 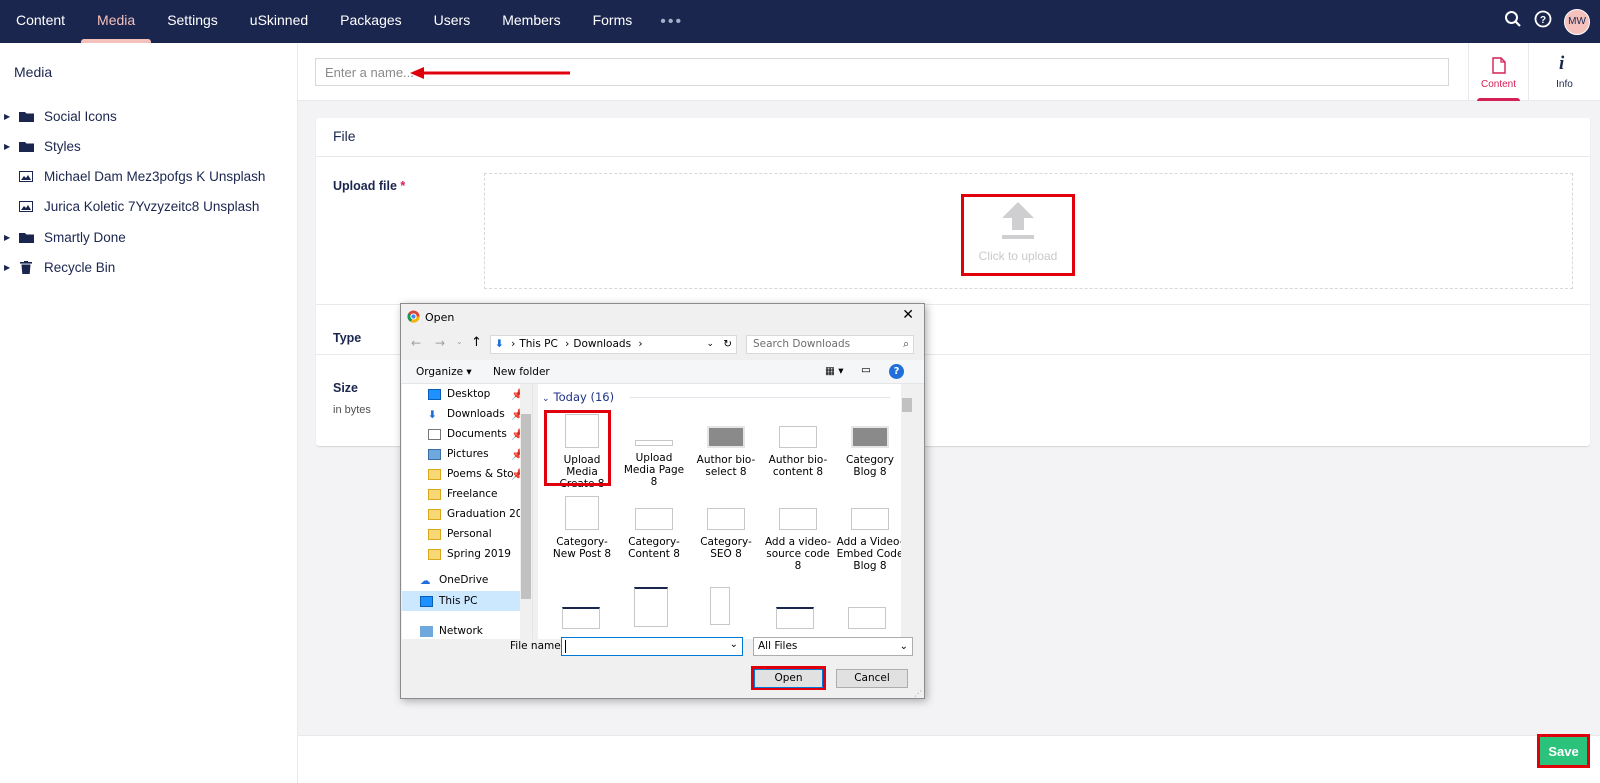 What do you see at coordinates (908, 315) in the screenshot?
I see `close-icon: ✕` at bounding box center [908, 315].